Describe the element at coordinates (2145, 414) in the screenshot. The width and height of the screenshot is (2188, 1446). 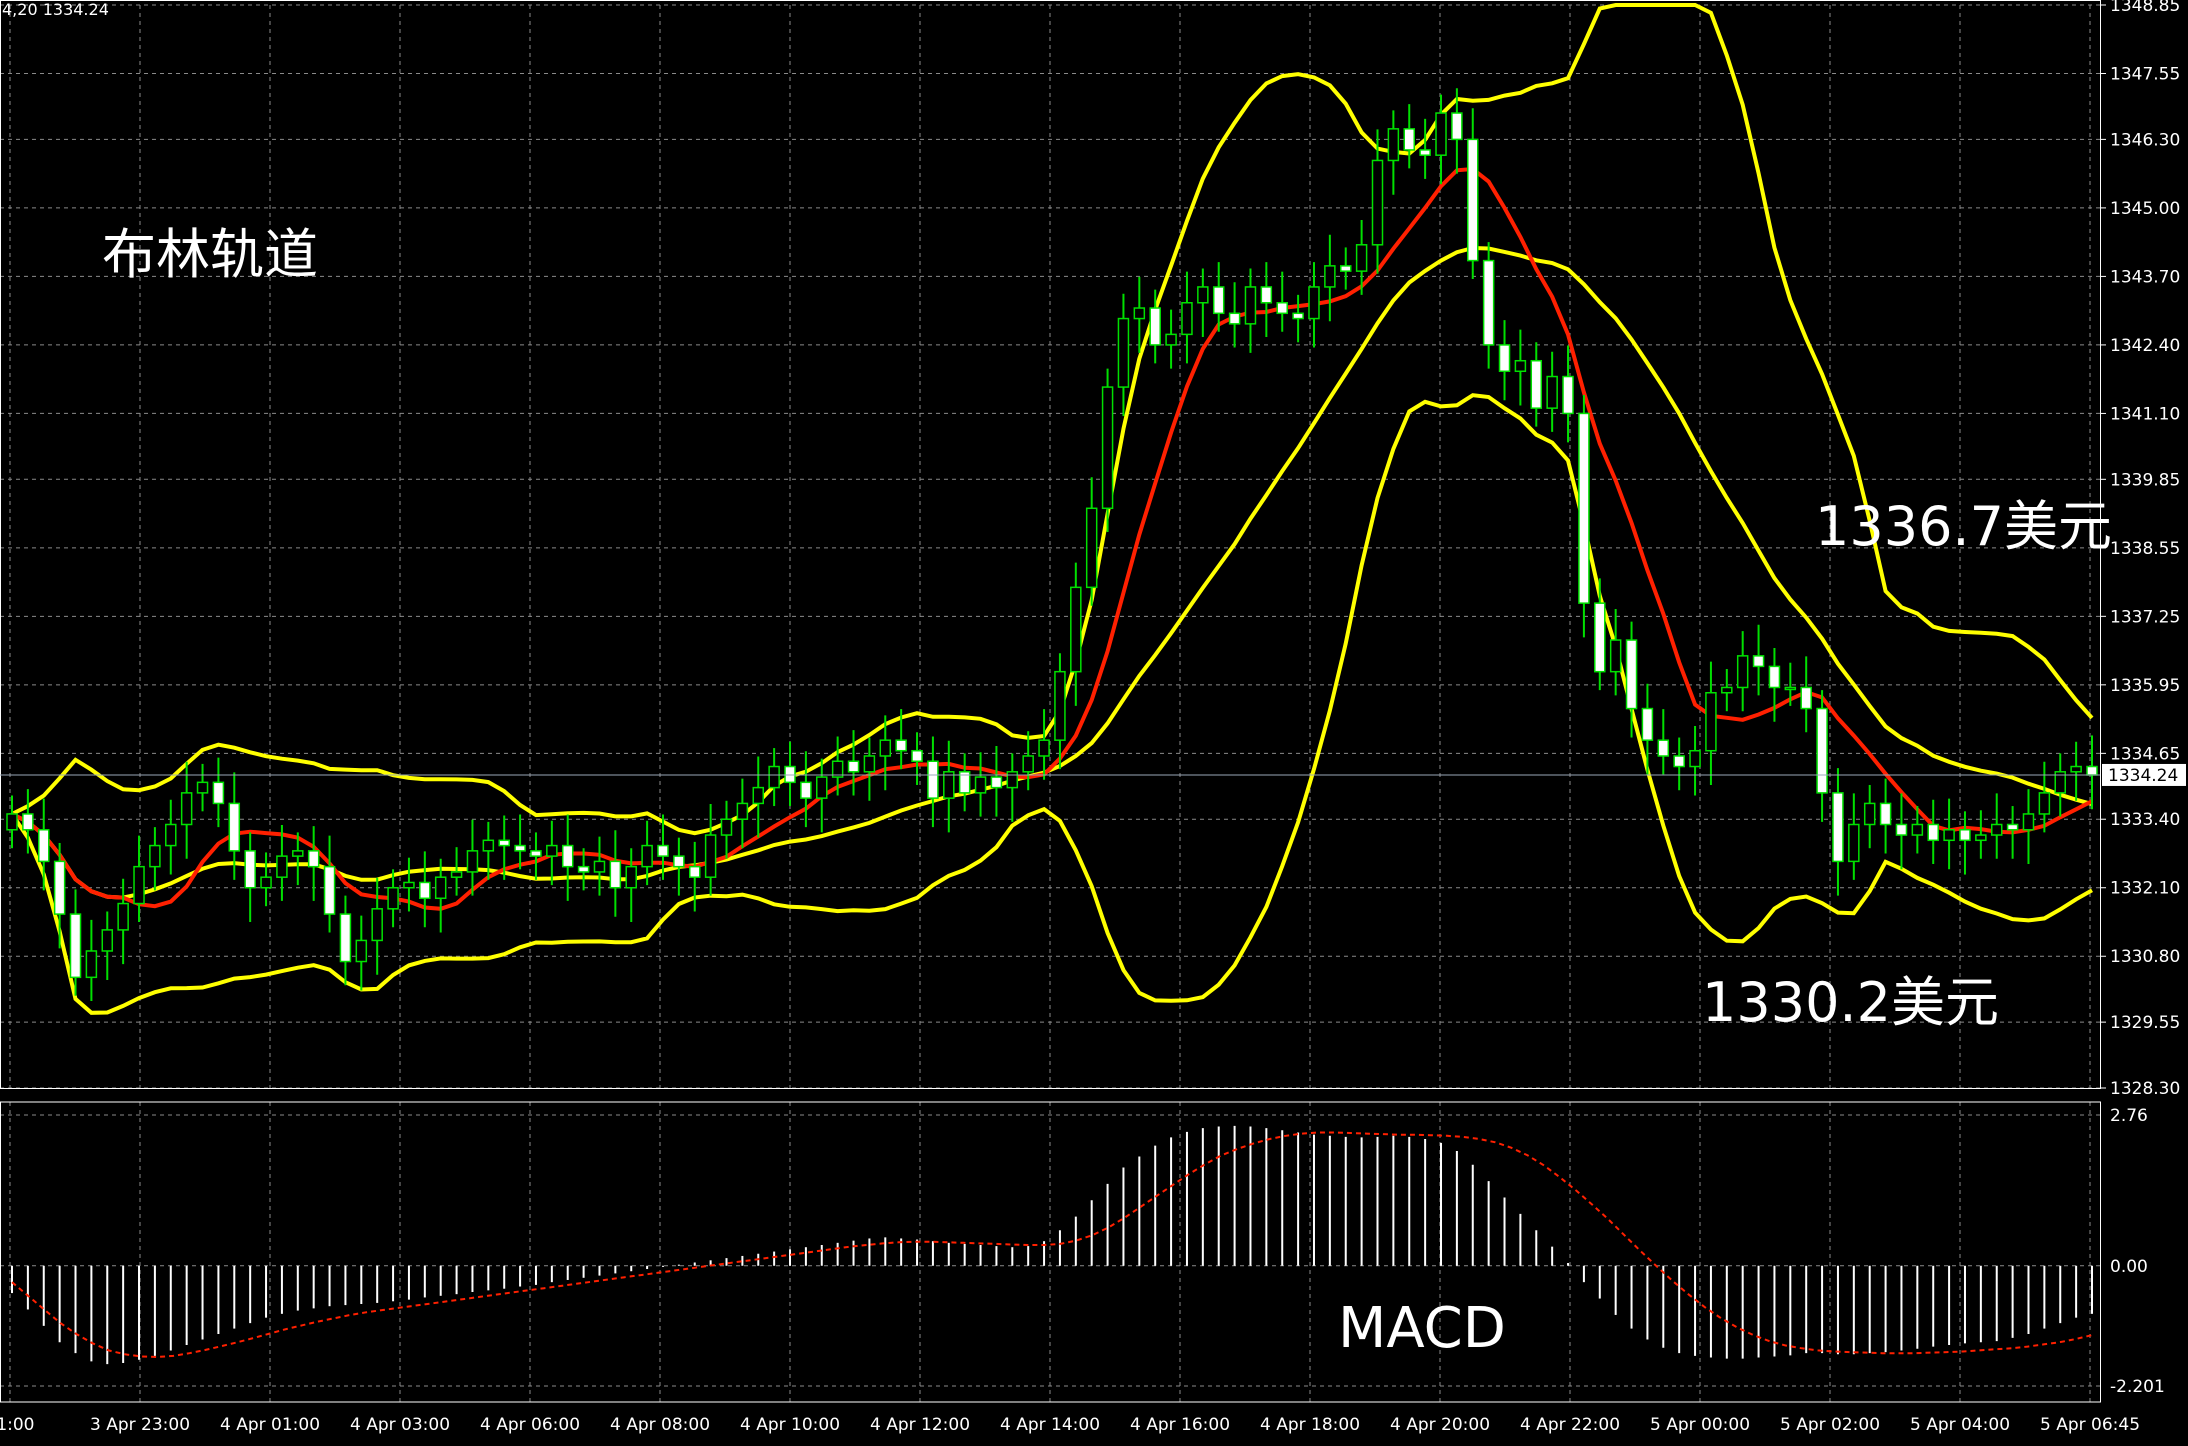
I see `price-tick-label: 1341.10` at that location.